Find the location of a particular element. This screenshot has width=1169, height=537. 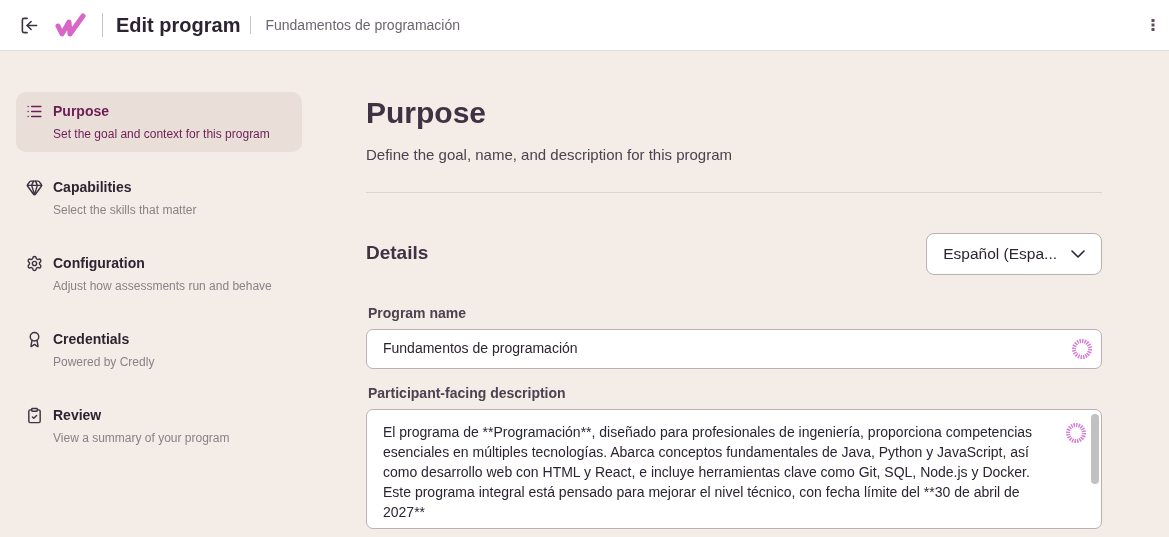

scrollbar-thumb is located at coordinates (1095, 448).